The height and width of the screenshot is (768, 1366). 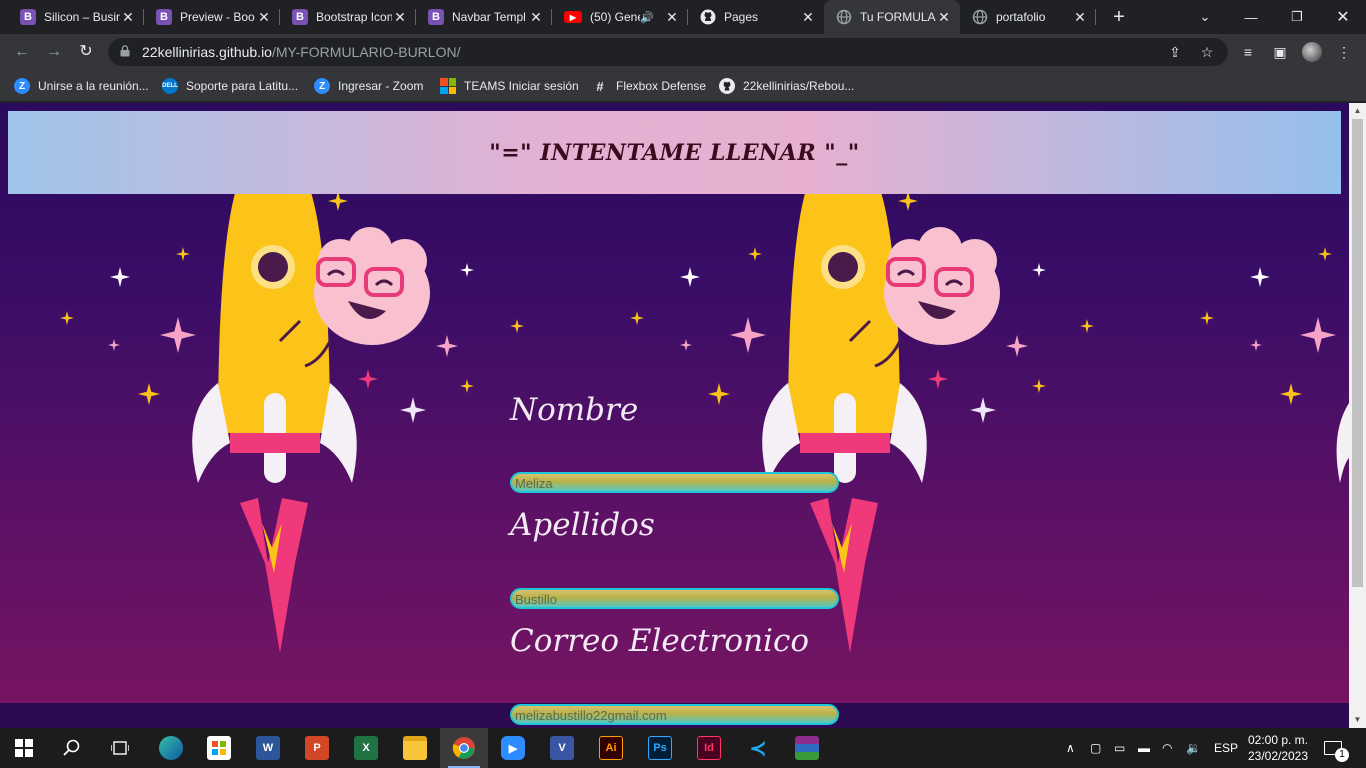 I want to click on clock-date: 23/02/2023, so click(x=1278, y=756).